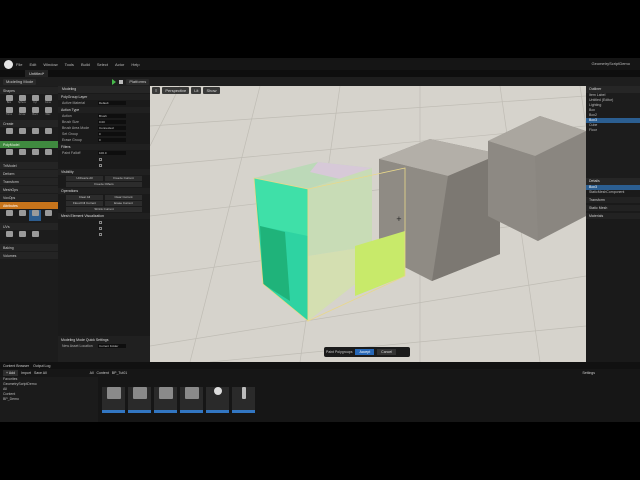 The width and height of the screenshot is (640, 480). I want to click on flood-fill-button: Flood Fill Current, so click(84, 203).